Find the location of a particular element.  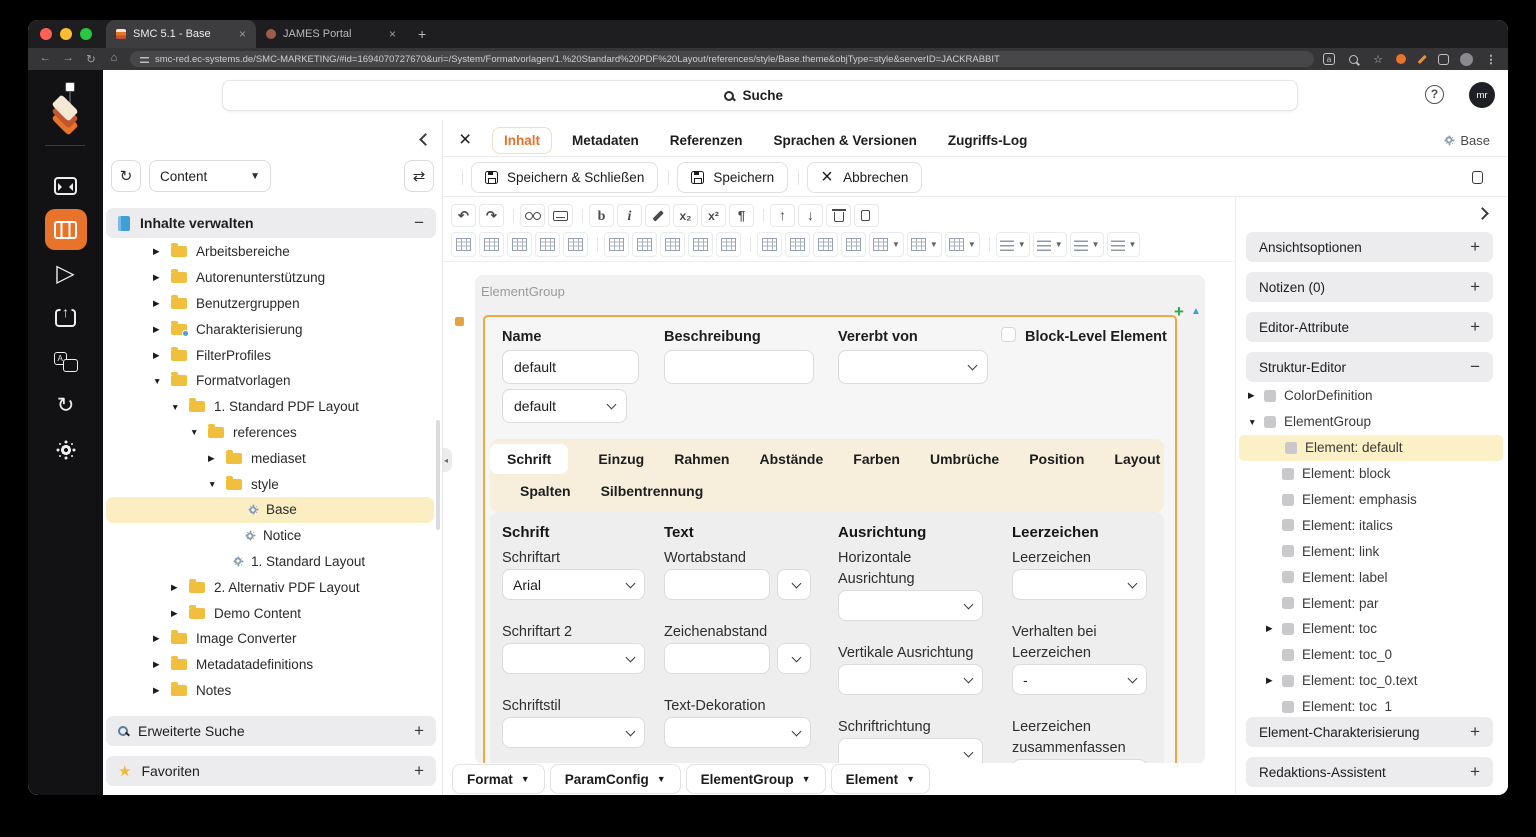

italic-icon is located at coordinates (629, 215).